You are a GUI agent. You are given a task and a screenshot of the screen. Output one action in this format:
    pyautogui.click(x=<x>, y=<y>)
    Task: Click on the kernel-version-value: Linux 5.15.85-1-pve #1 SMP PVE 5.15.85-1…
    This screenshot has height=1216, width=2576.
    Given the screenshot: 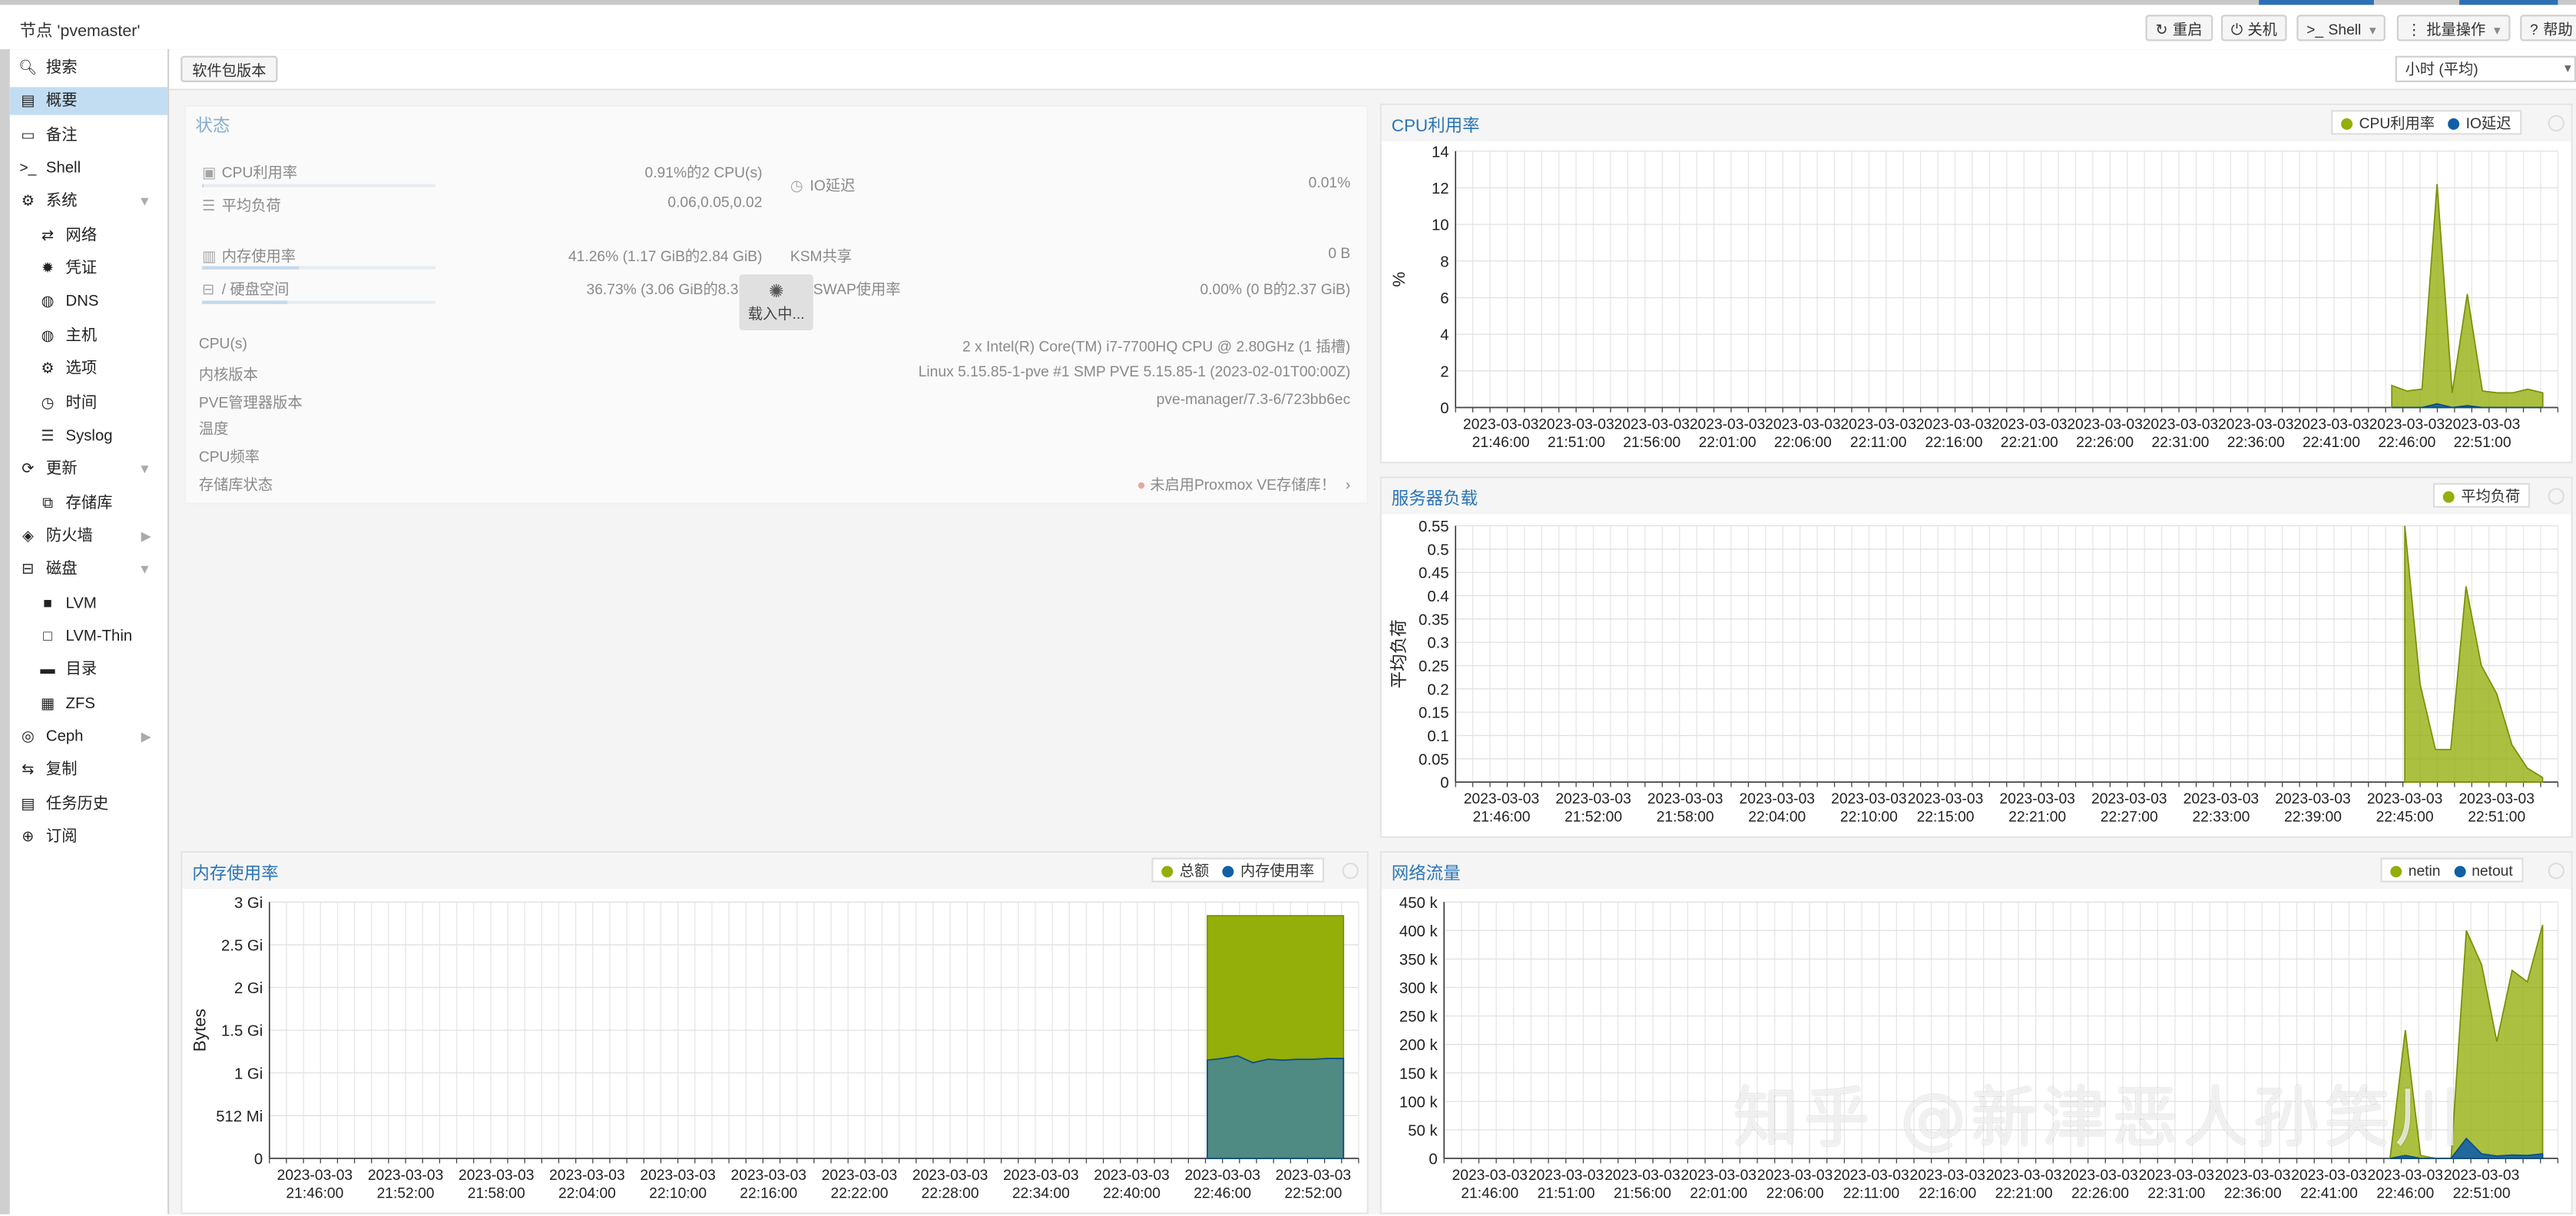 What is the action you would take?
    pyautogui.click(x=1135, y=371)
    